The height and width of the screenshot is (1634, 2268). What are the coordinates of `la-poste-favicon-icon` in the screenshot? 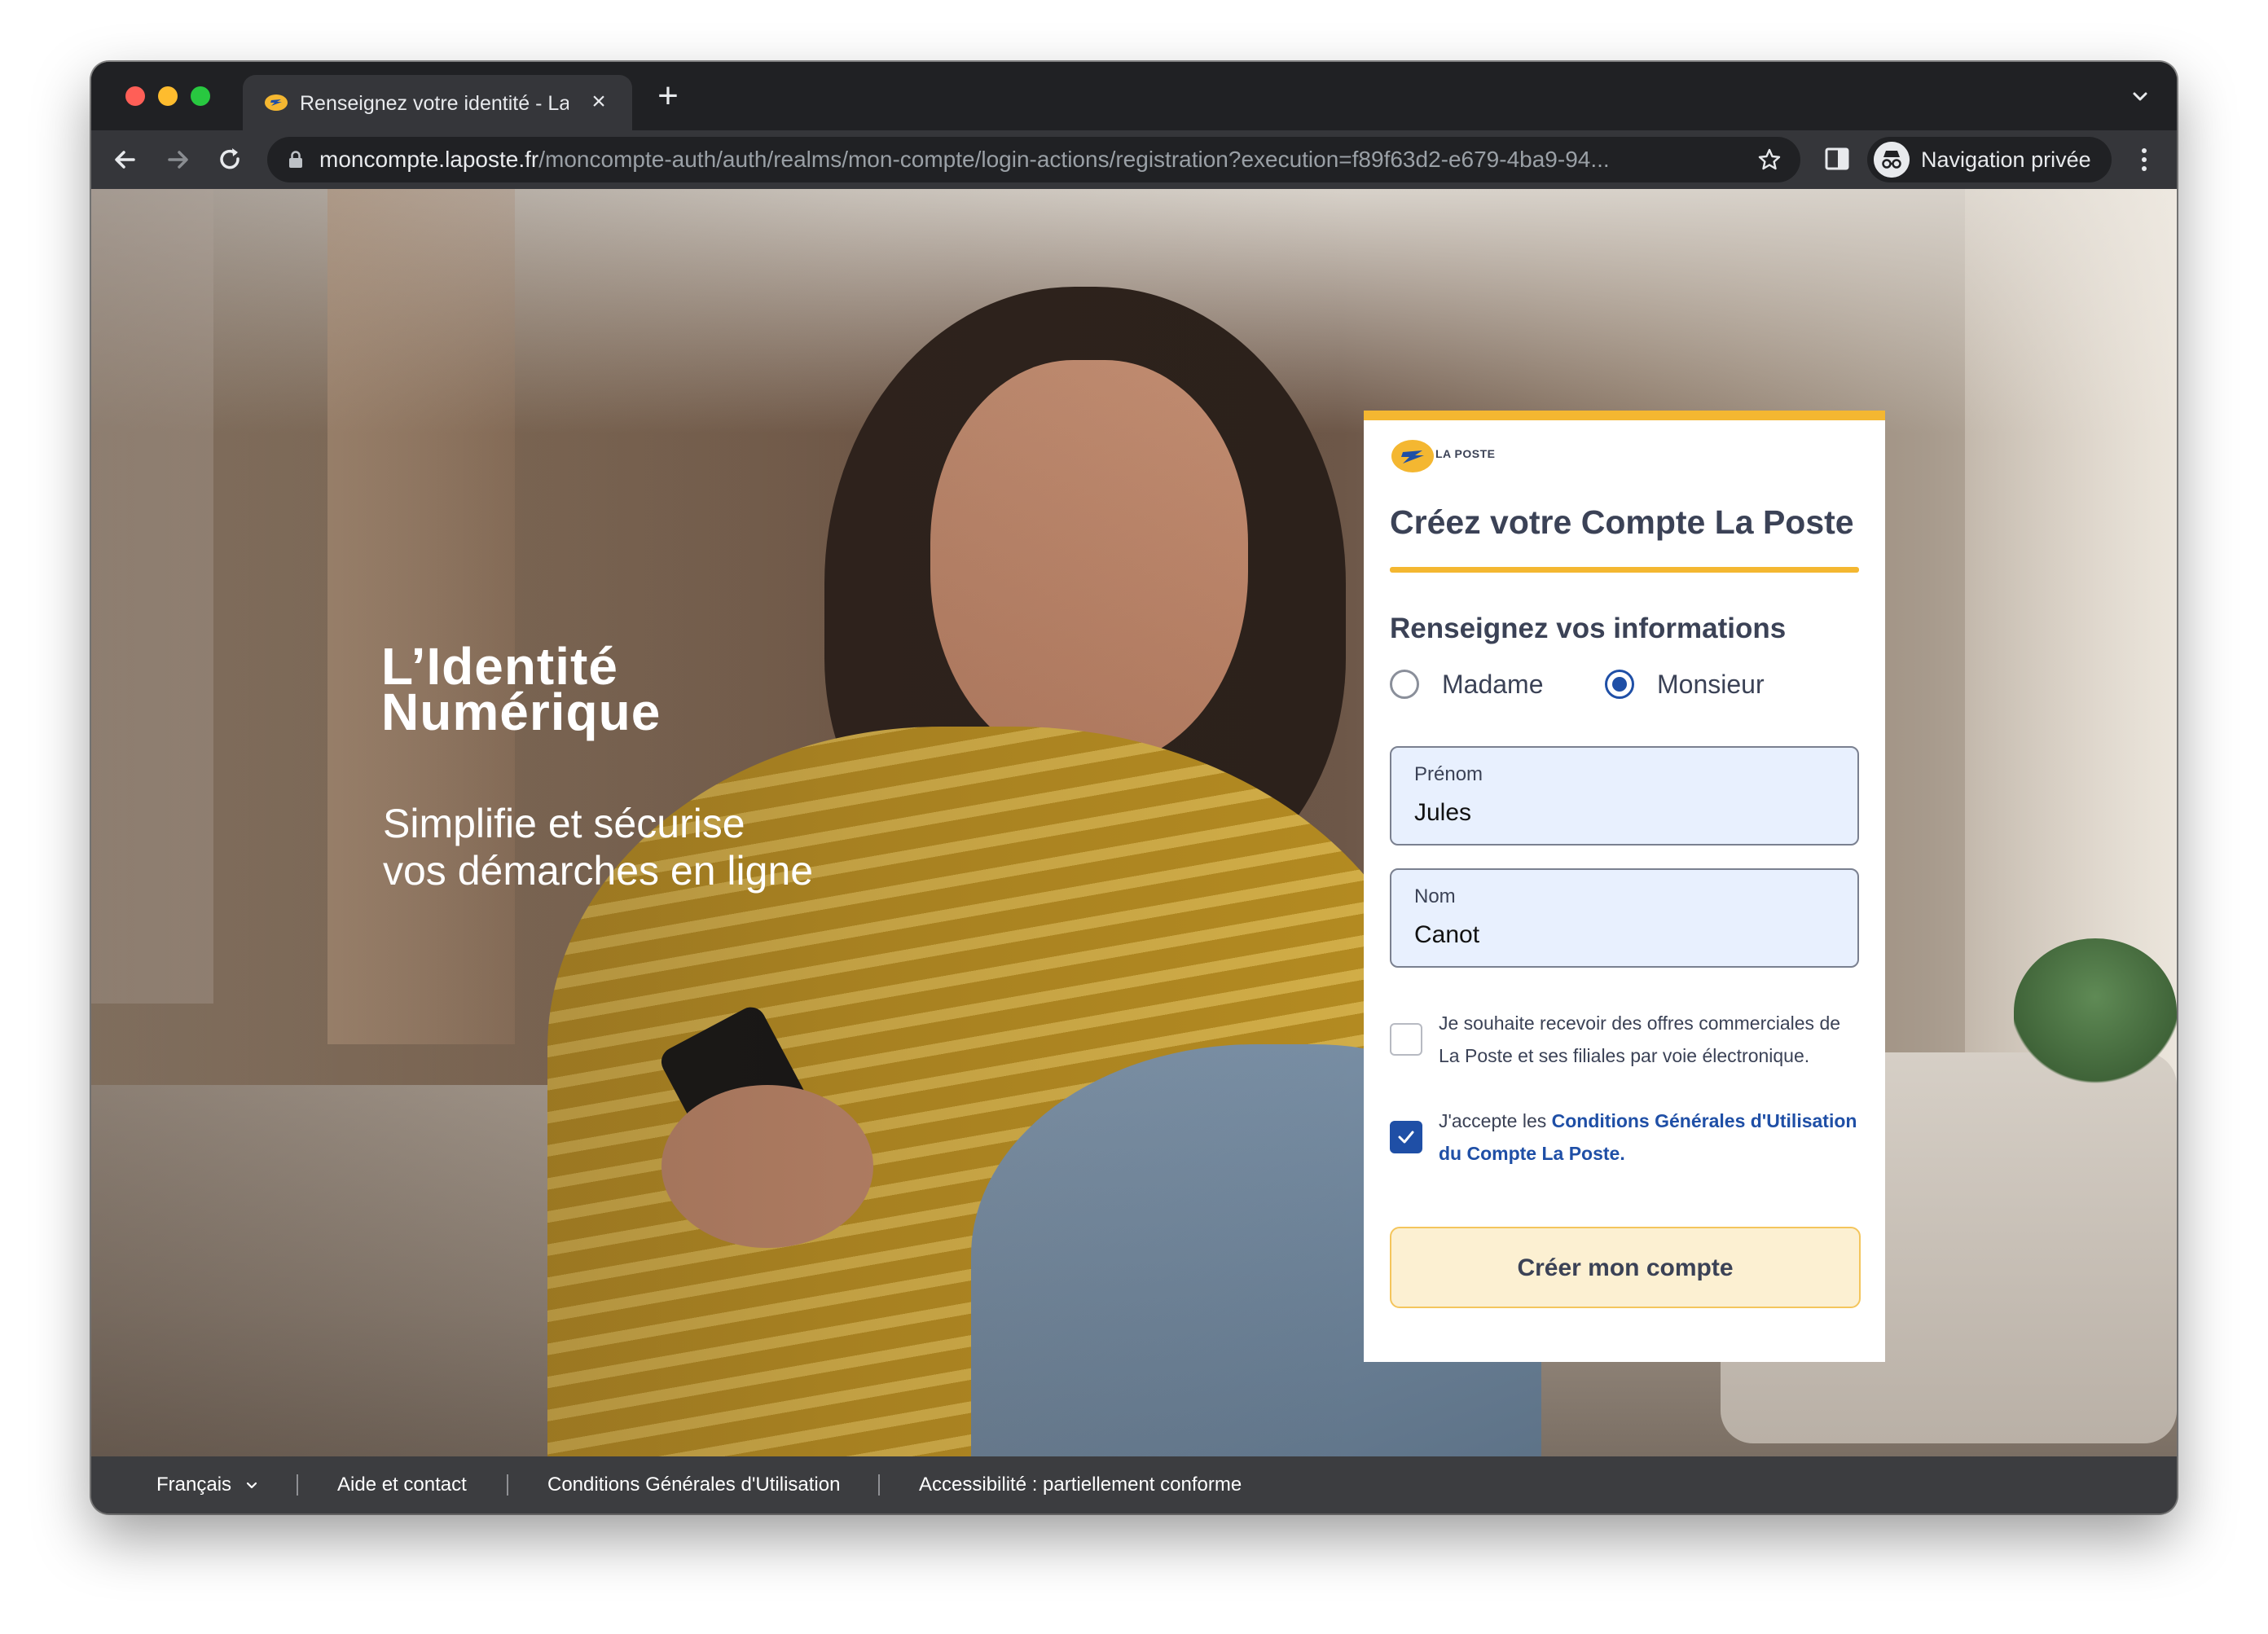 It's located at (276, 102).